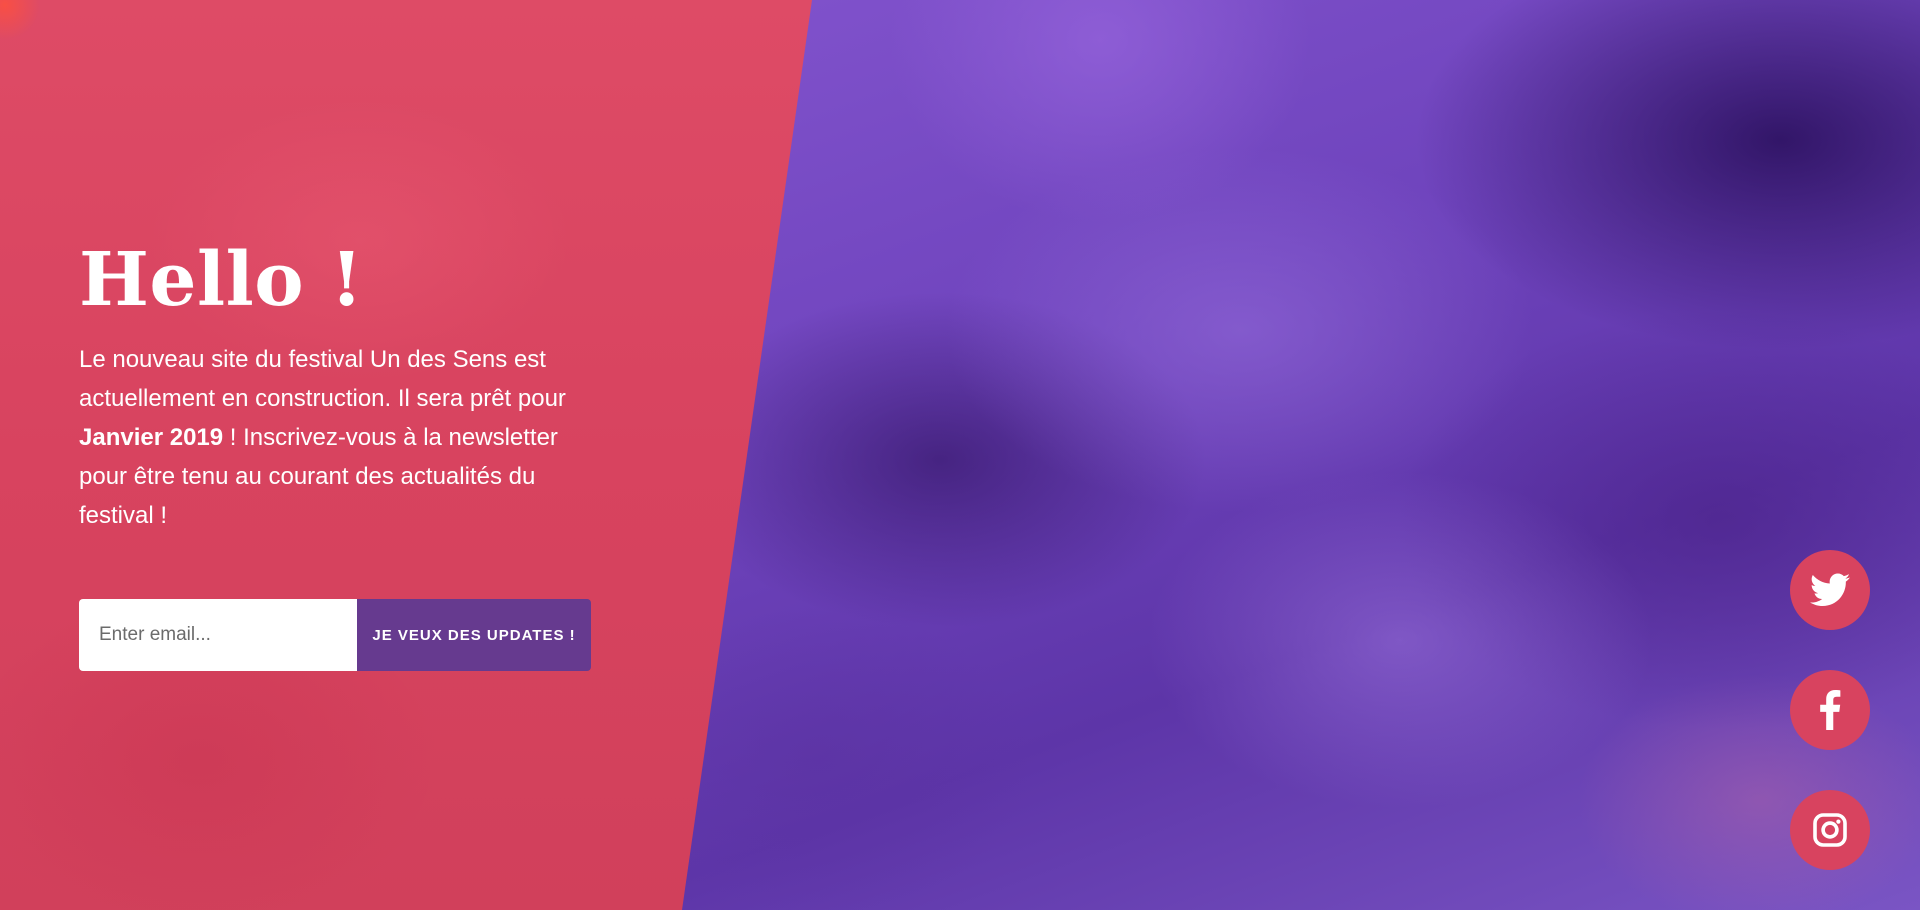 This screenshot has width=1920, height=910. I want to click on instagram-button, so click(1830, 830).